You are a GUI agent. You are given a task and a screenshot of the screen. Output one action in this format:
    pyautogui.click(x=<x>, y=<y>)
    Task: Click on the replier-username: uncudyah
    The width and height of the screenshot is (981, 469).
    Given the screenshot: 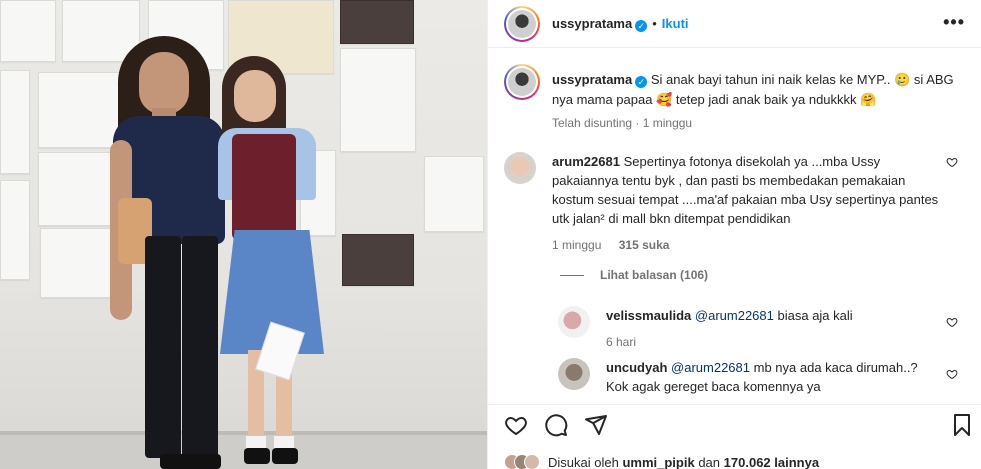 What is the action you would take?
    pyautogui.click(x=636, y=367)
    